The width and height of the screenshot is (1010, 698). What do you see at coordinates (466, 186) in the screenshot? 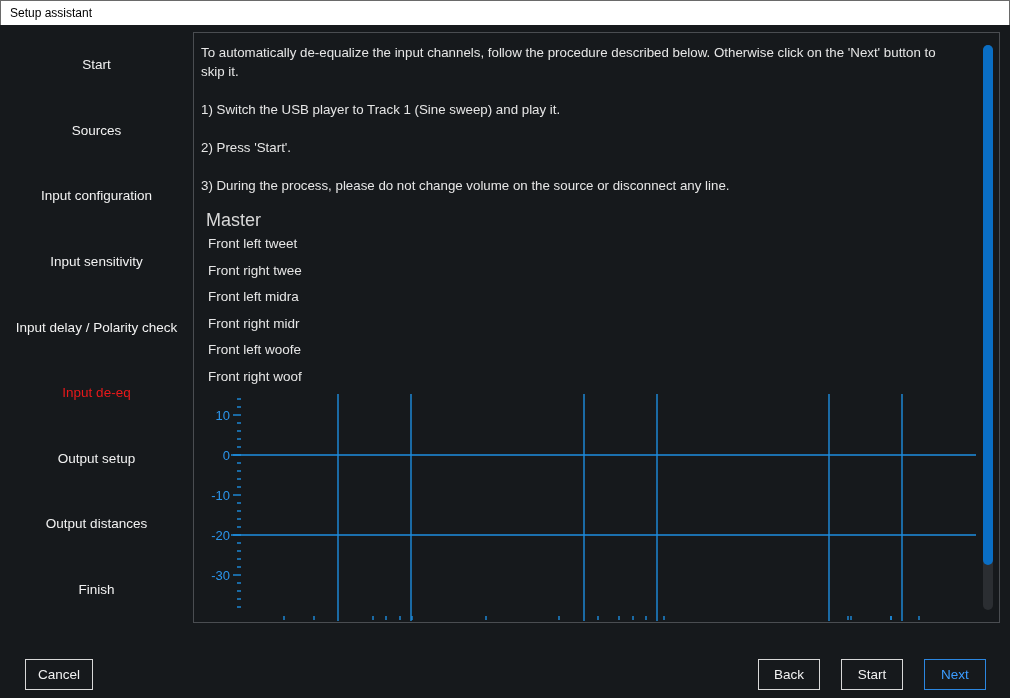
I see `instruction-text: 3) During the process, please do not change volume on the source or disconnect any line.` at bounding box center [466, 186].